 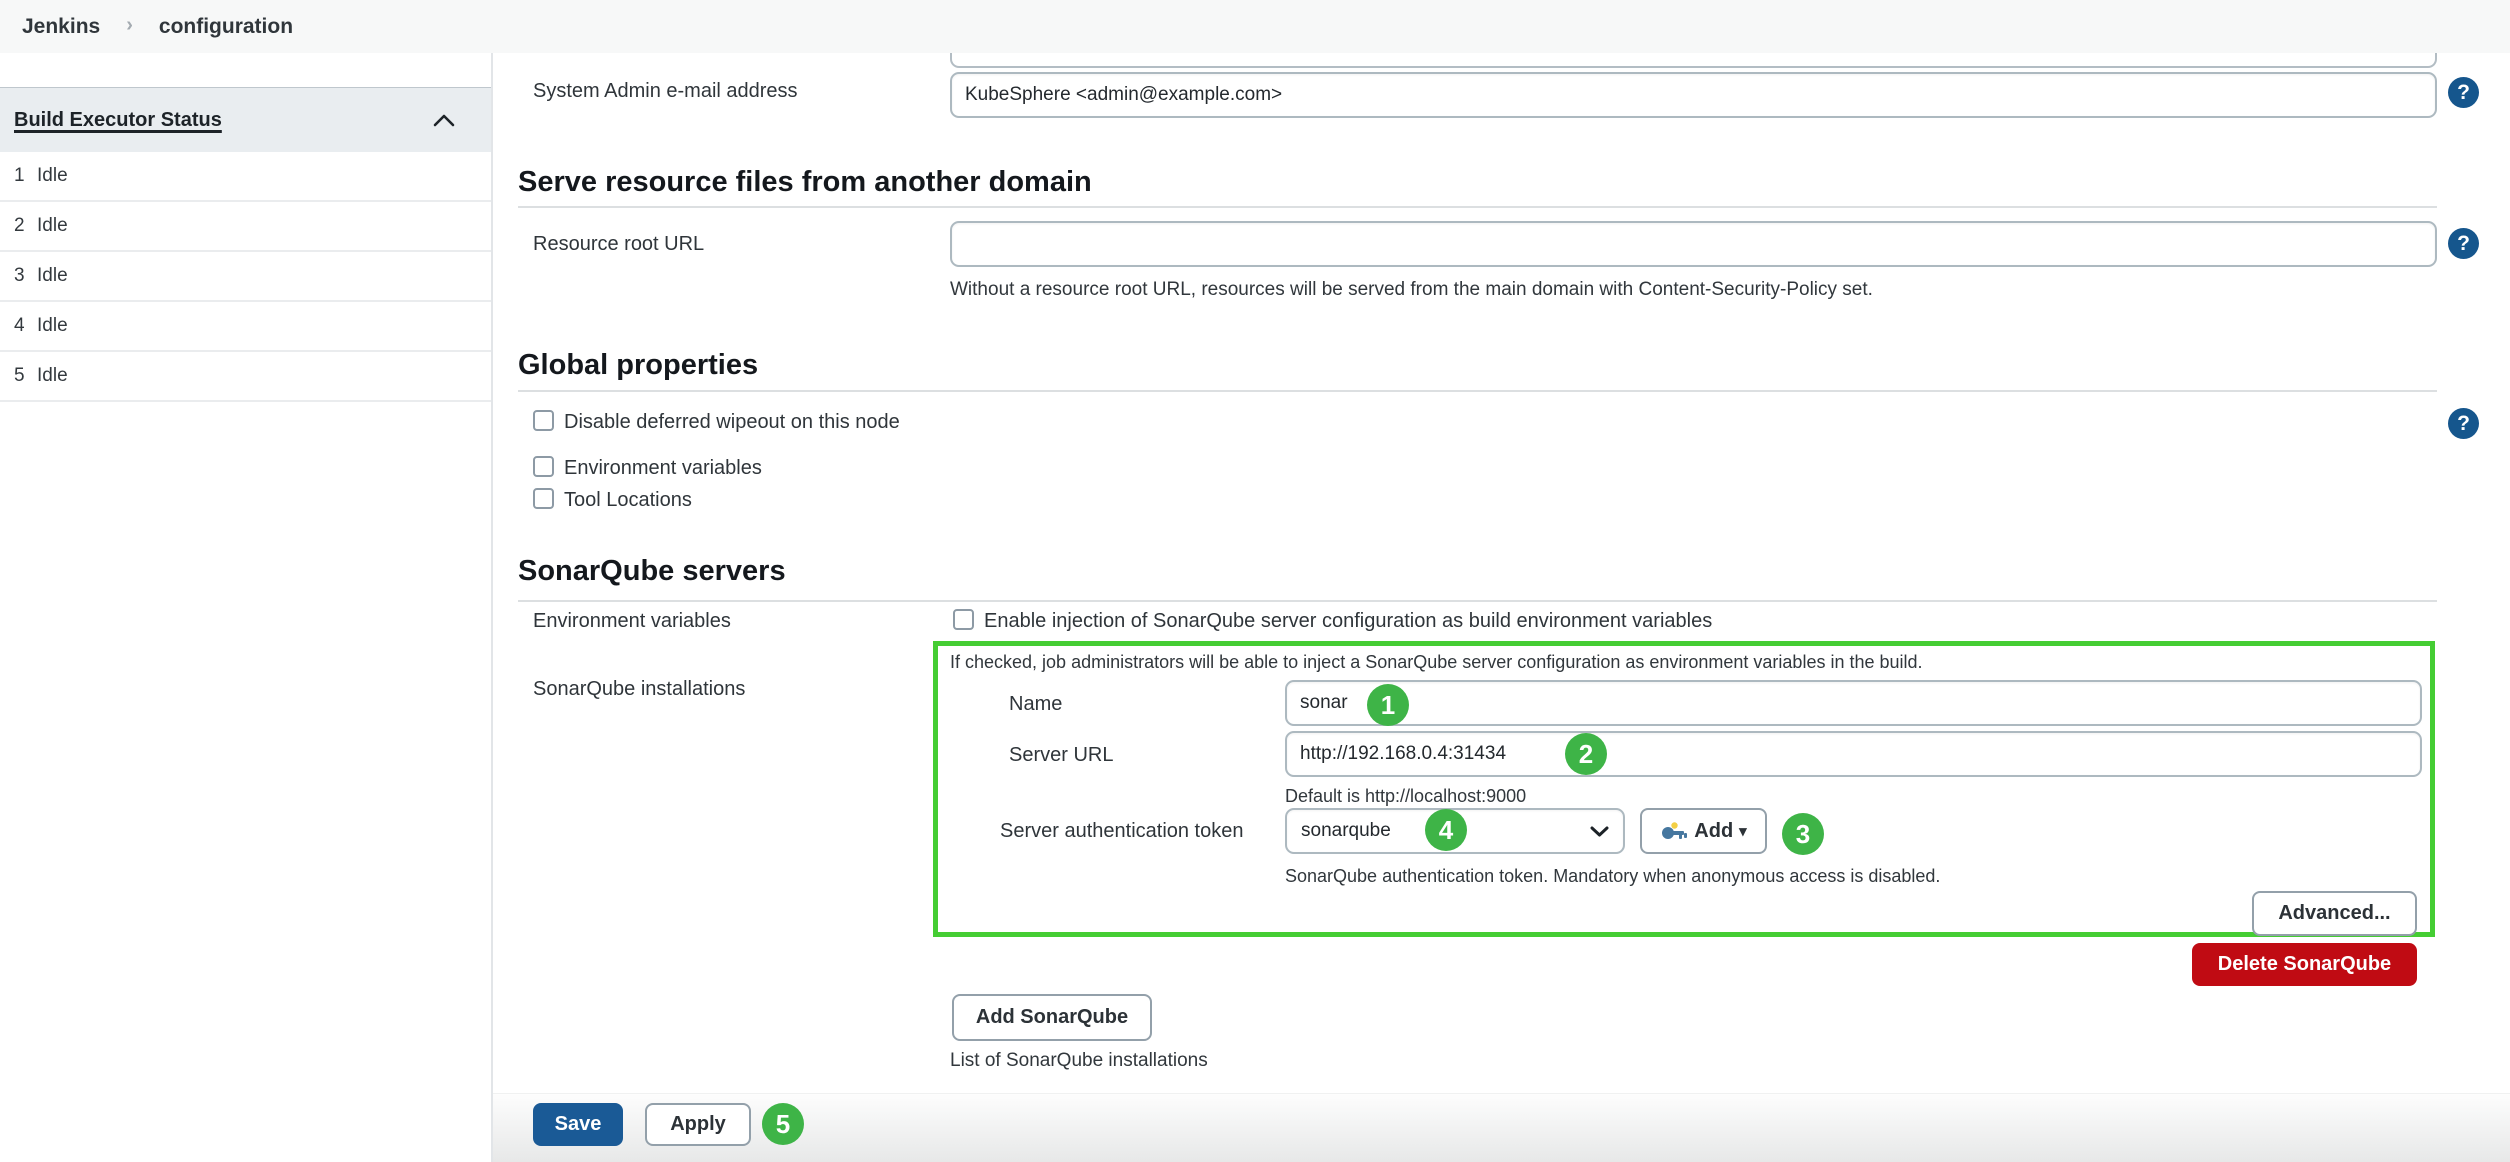 What do you see at coordinates (665, 91) in the screenshot?
I see `system-admin-email-label: System Admin e-mail address` at bounding box center [665, 91].